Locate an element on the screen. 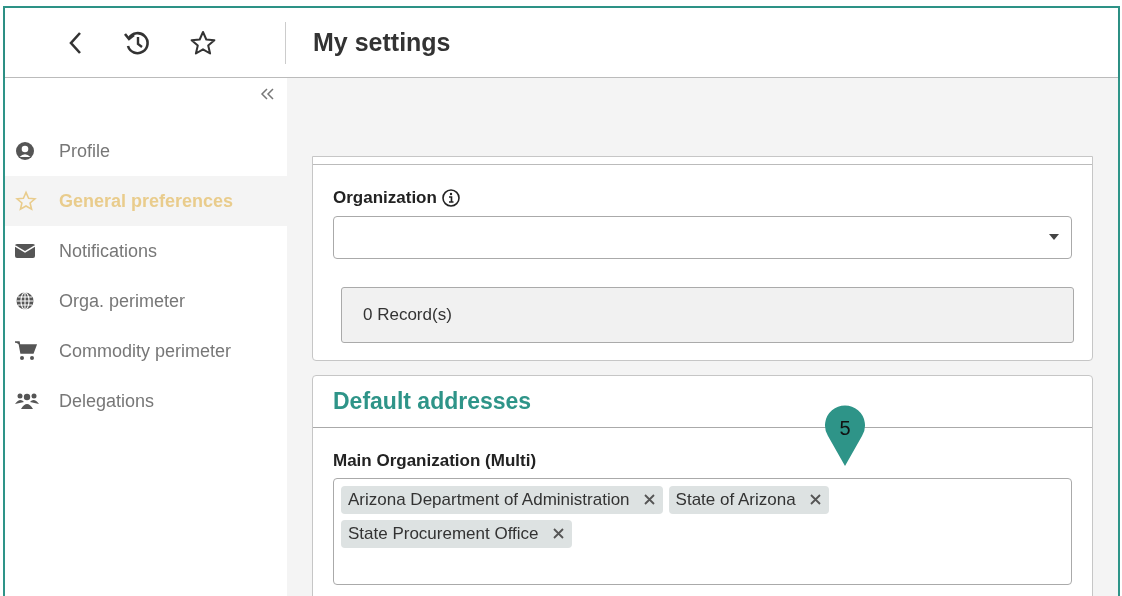 This screenshot has height=596, width=1122. mail-icon is located at coordinates (25, 251).